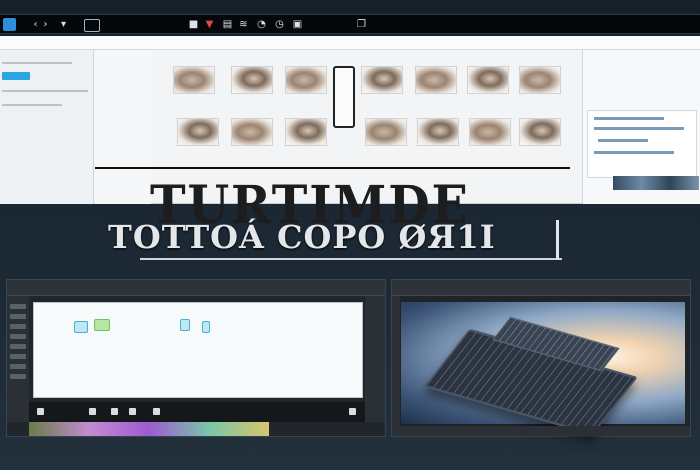  I want to click on photo-icon: ▣, so click(297, 24).